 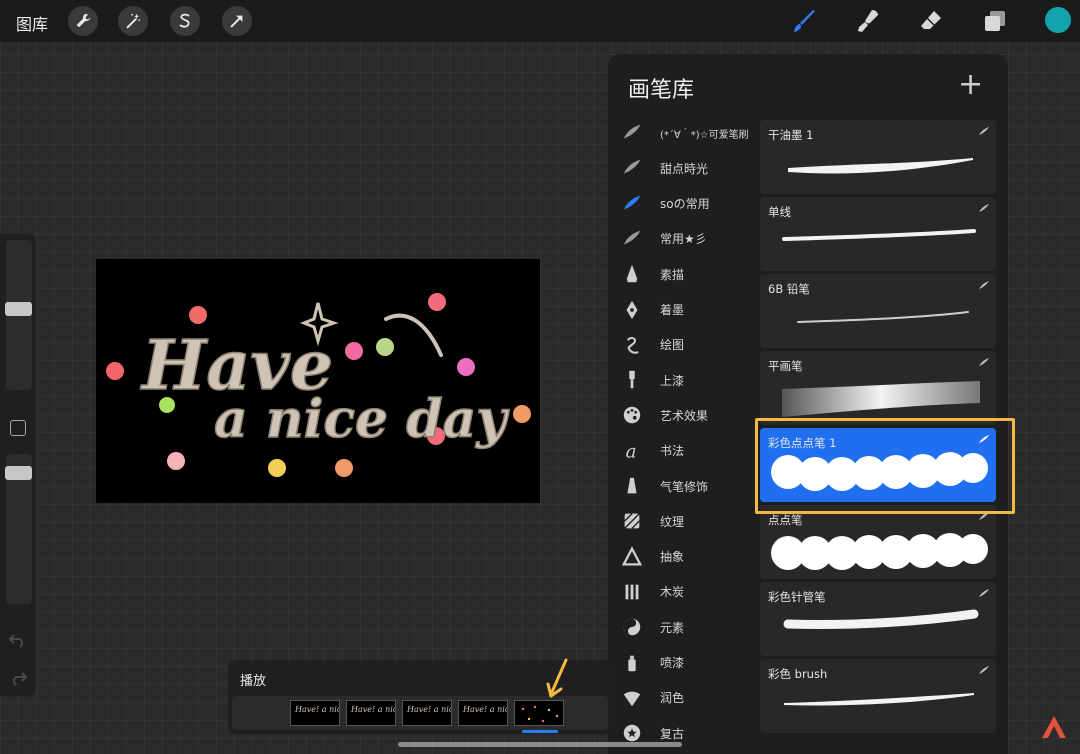 What do you see at coordinates (785, 366) in the screenshot?
I see `brush-name: 平画笔` at bounding box center [785, 366].